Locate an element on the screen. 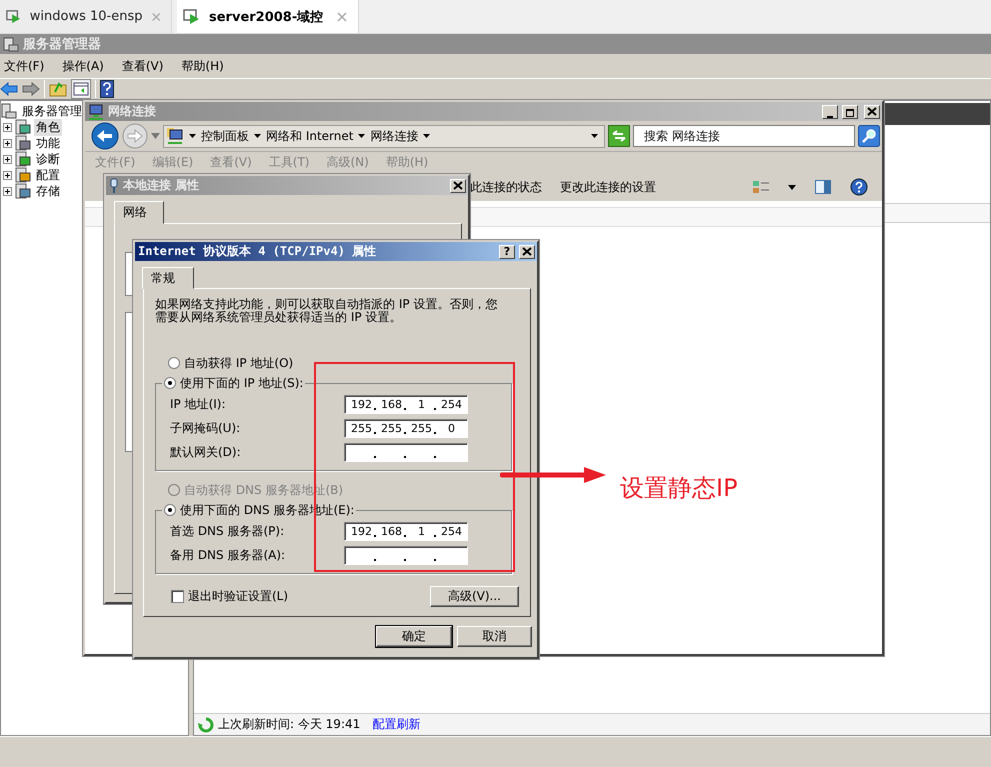 This screenshot has width=991, height=767. checkbox is located at coordinates (177, 596).